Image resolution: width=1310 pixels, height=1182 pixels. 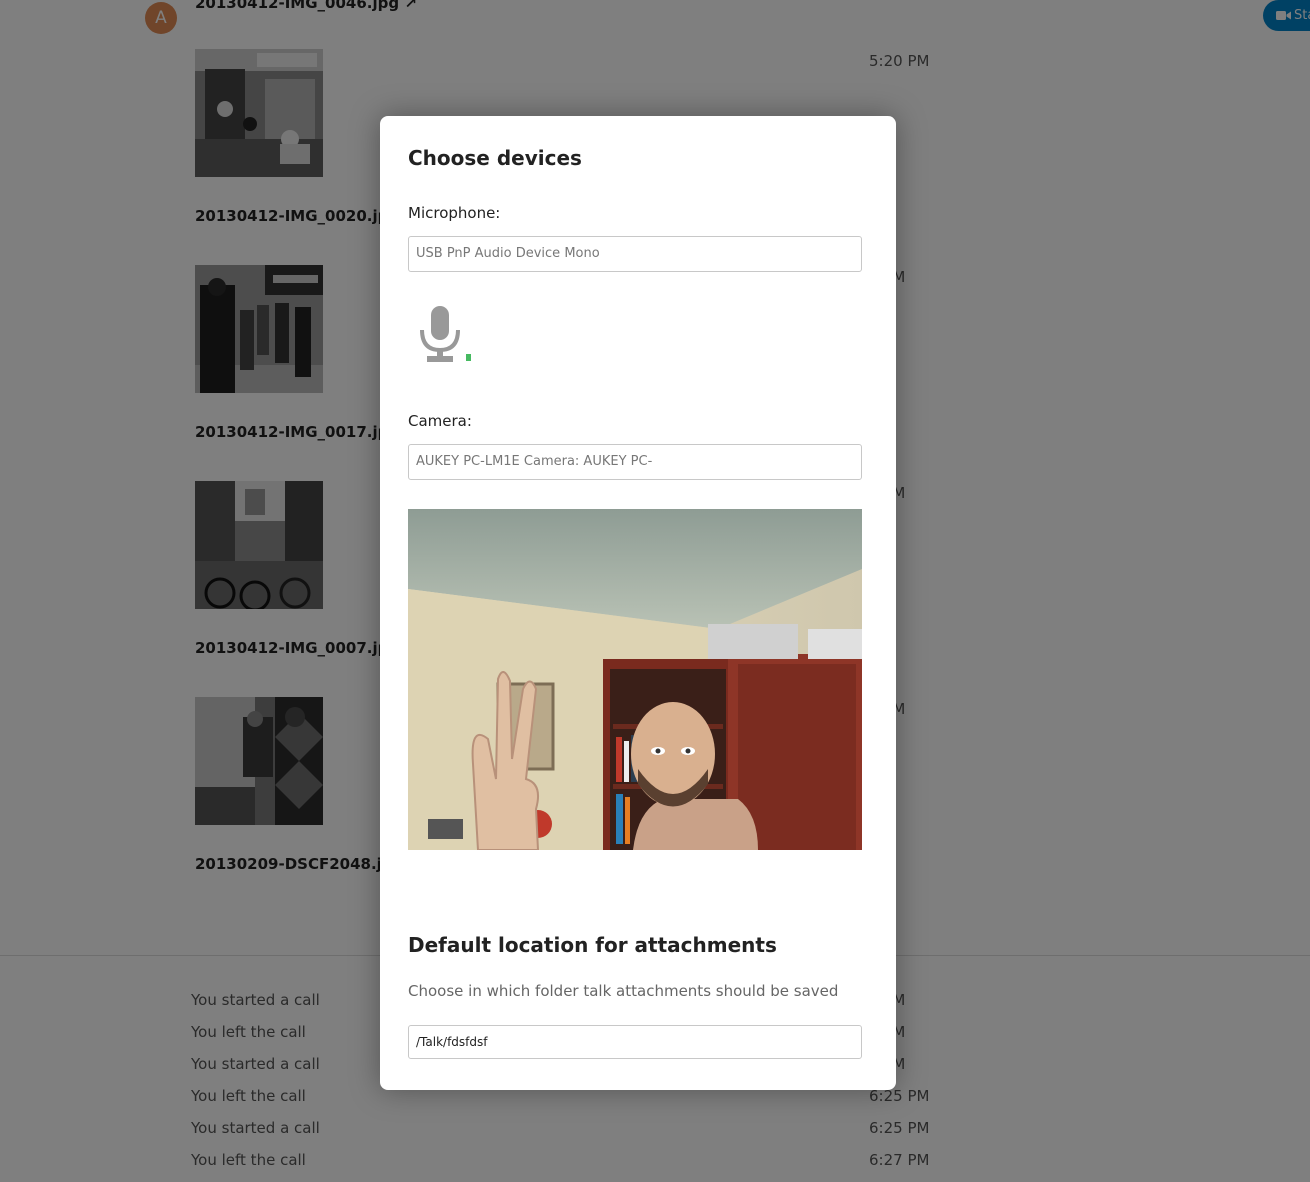 I want to click on microphone-volume-indicator, so click(x=468, y=357).